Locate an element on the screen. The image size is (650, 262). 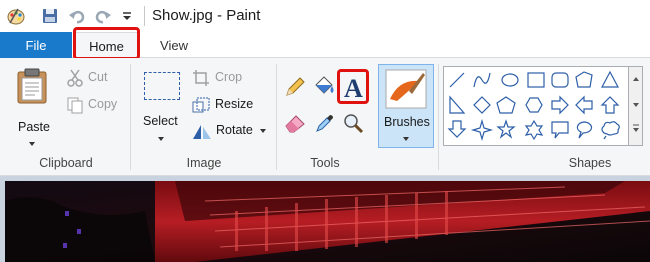
select-icon is located at coordinates (162, 86).